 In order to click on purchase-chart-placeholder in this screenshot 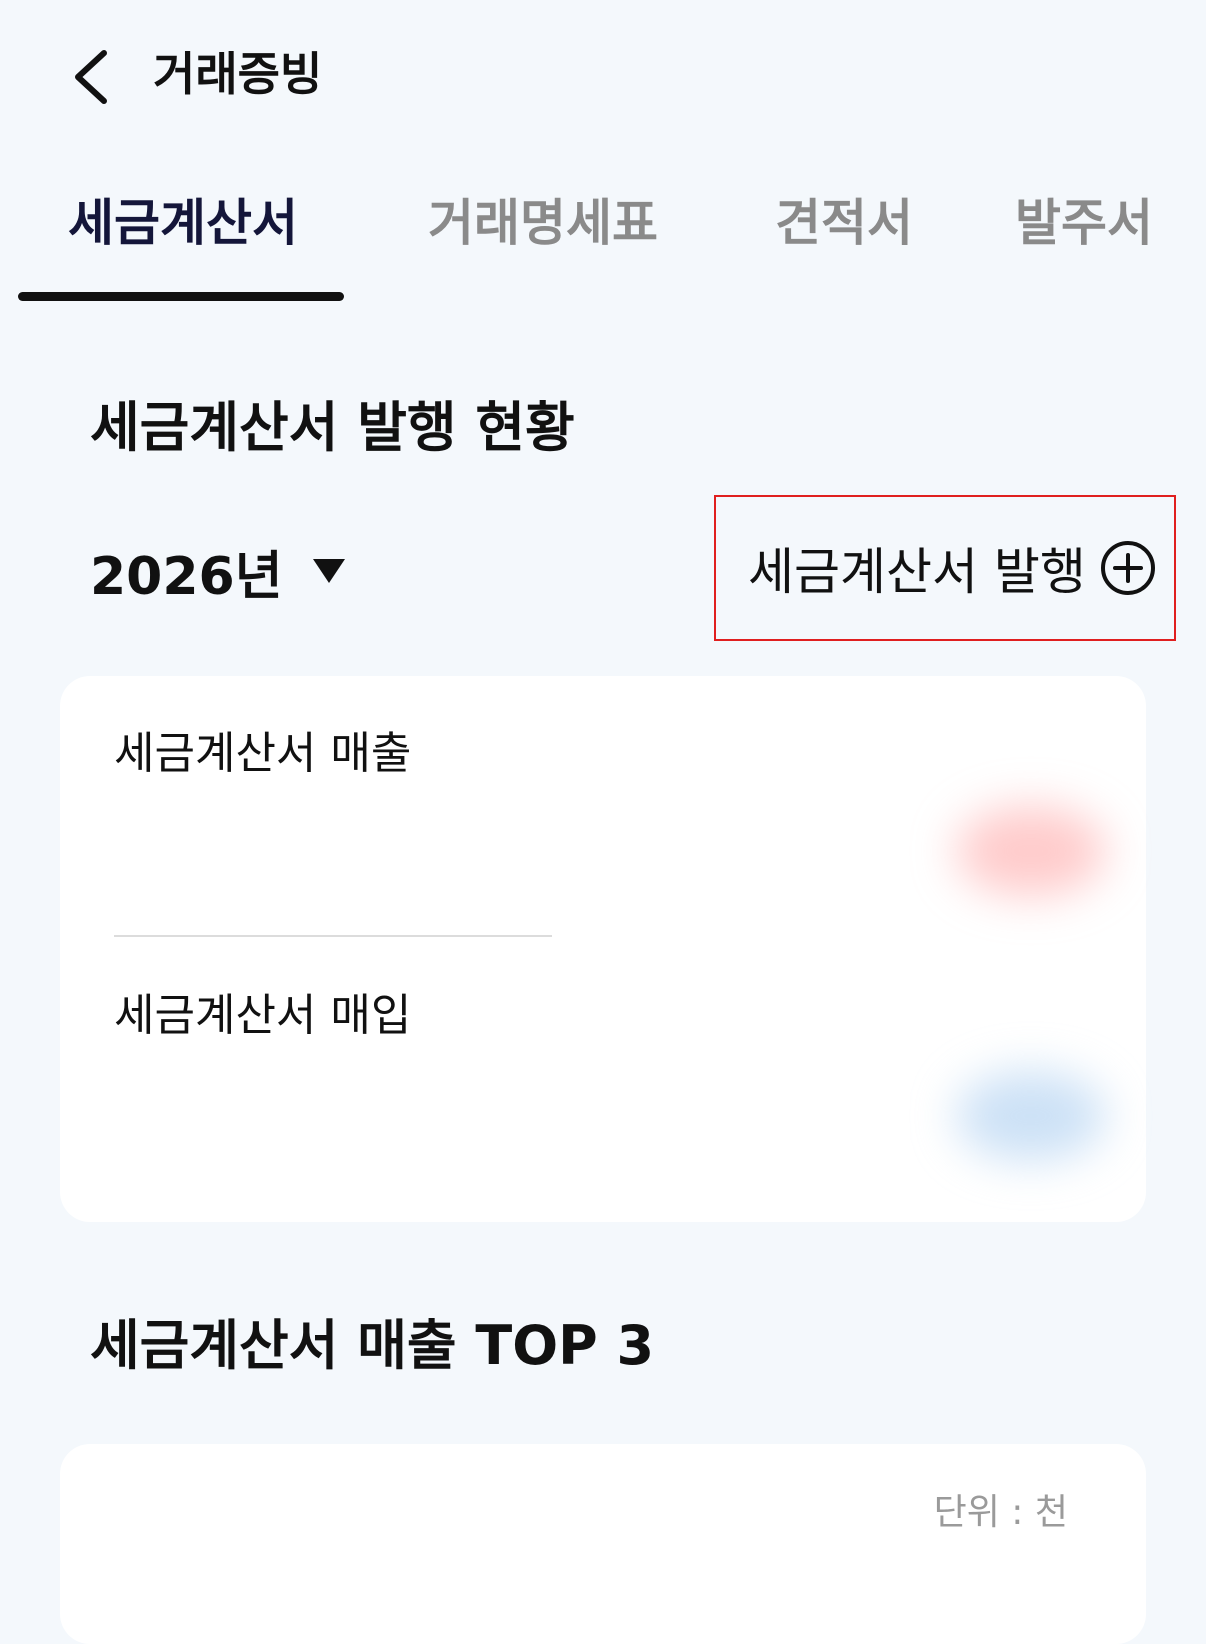, I will do `click(1031, 1116)`.